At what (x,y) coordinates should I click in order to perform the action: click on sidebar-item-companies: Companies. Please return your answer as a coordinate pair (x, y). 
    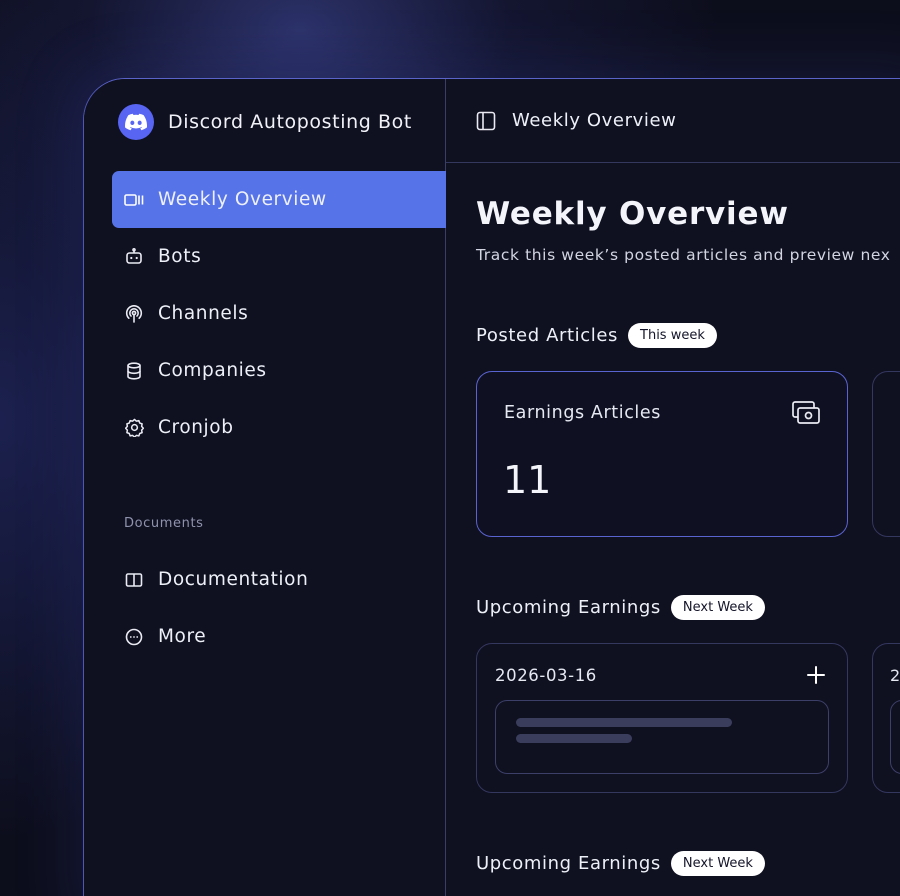
    Looking at the image, I should click on (279, 370).